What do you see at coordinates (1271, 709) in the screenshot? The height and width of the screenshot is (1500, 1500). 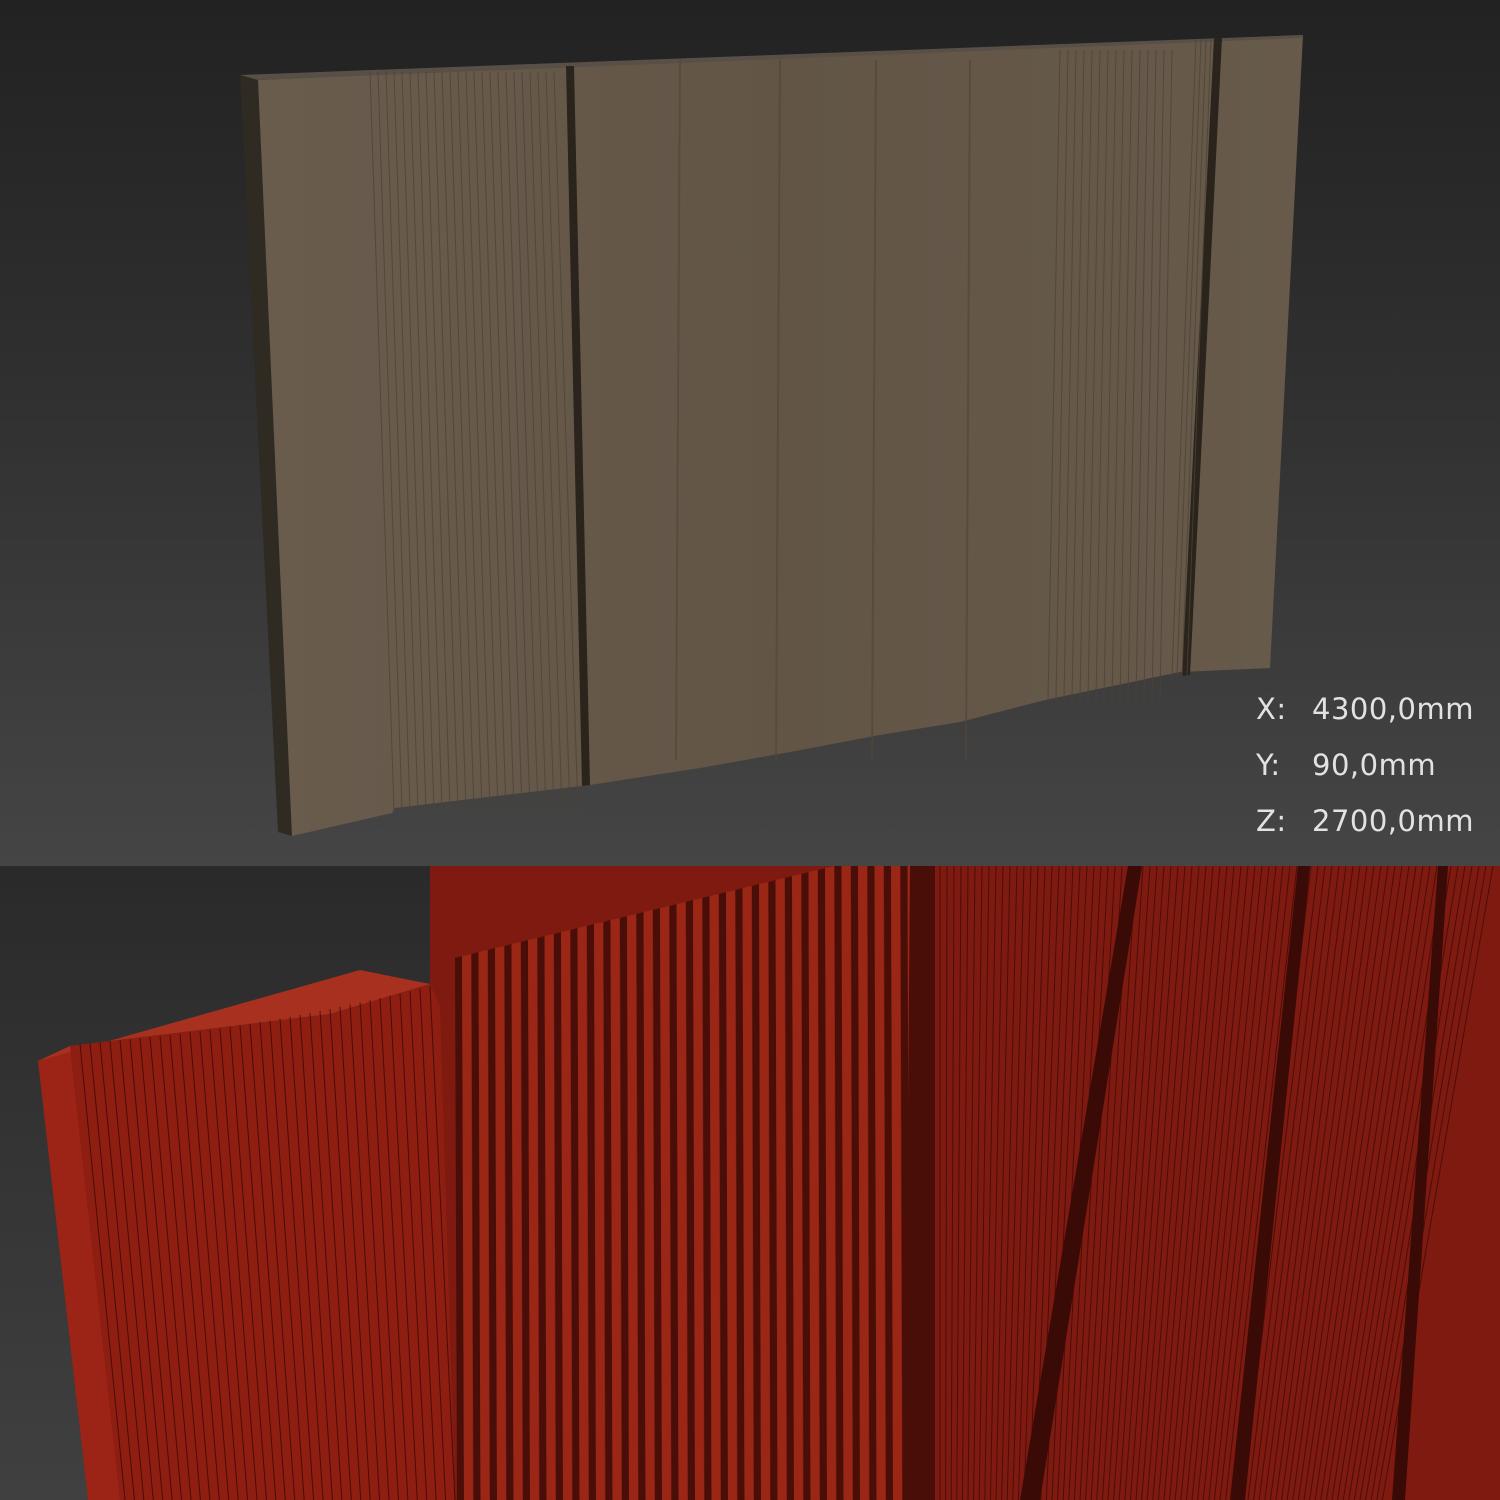 I see `dimension-axis-label: X:` at bounding box center [1271, 709].